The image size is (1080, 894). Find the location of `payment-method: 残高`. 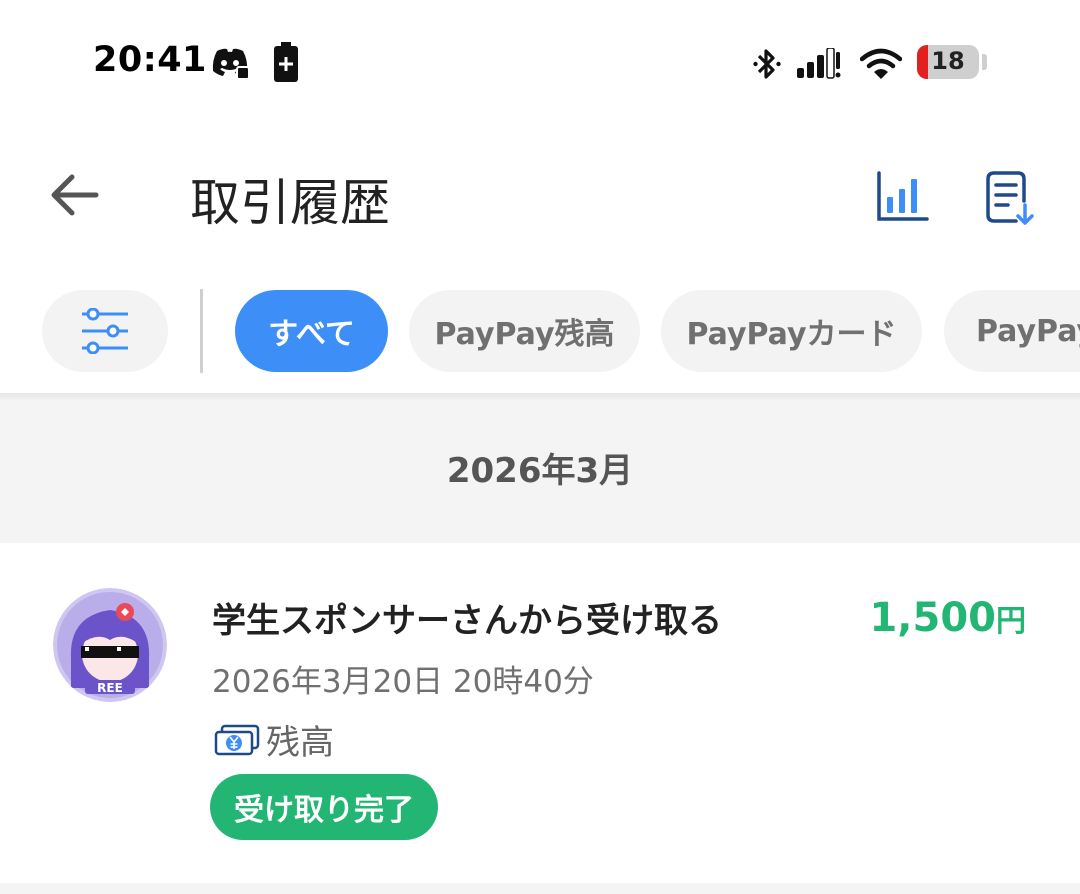

payment-method: 残高 is located at coordinates (274, 739).